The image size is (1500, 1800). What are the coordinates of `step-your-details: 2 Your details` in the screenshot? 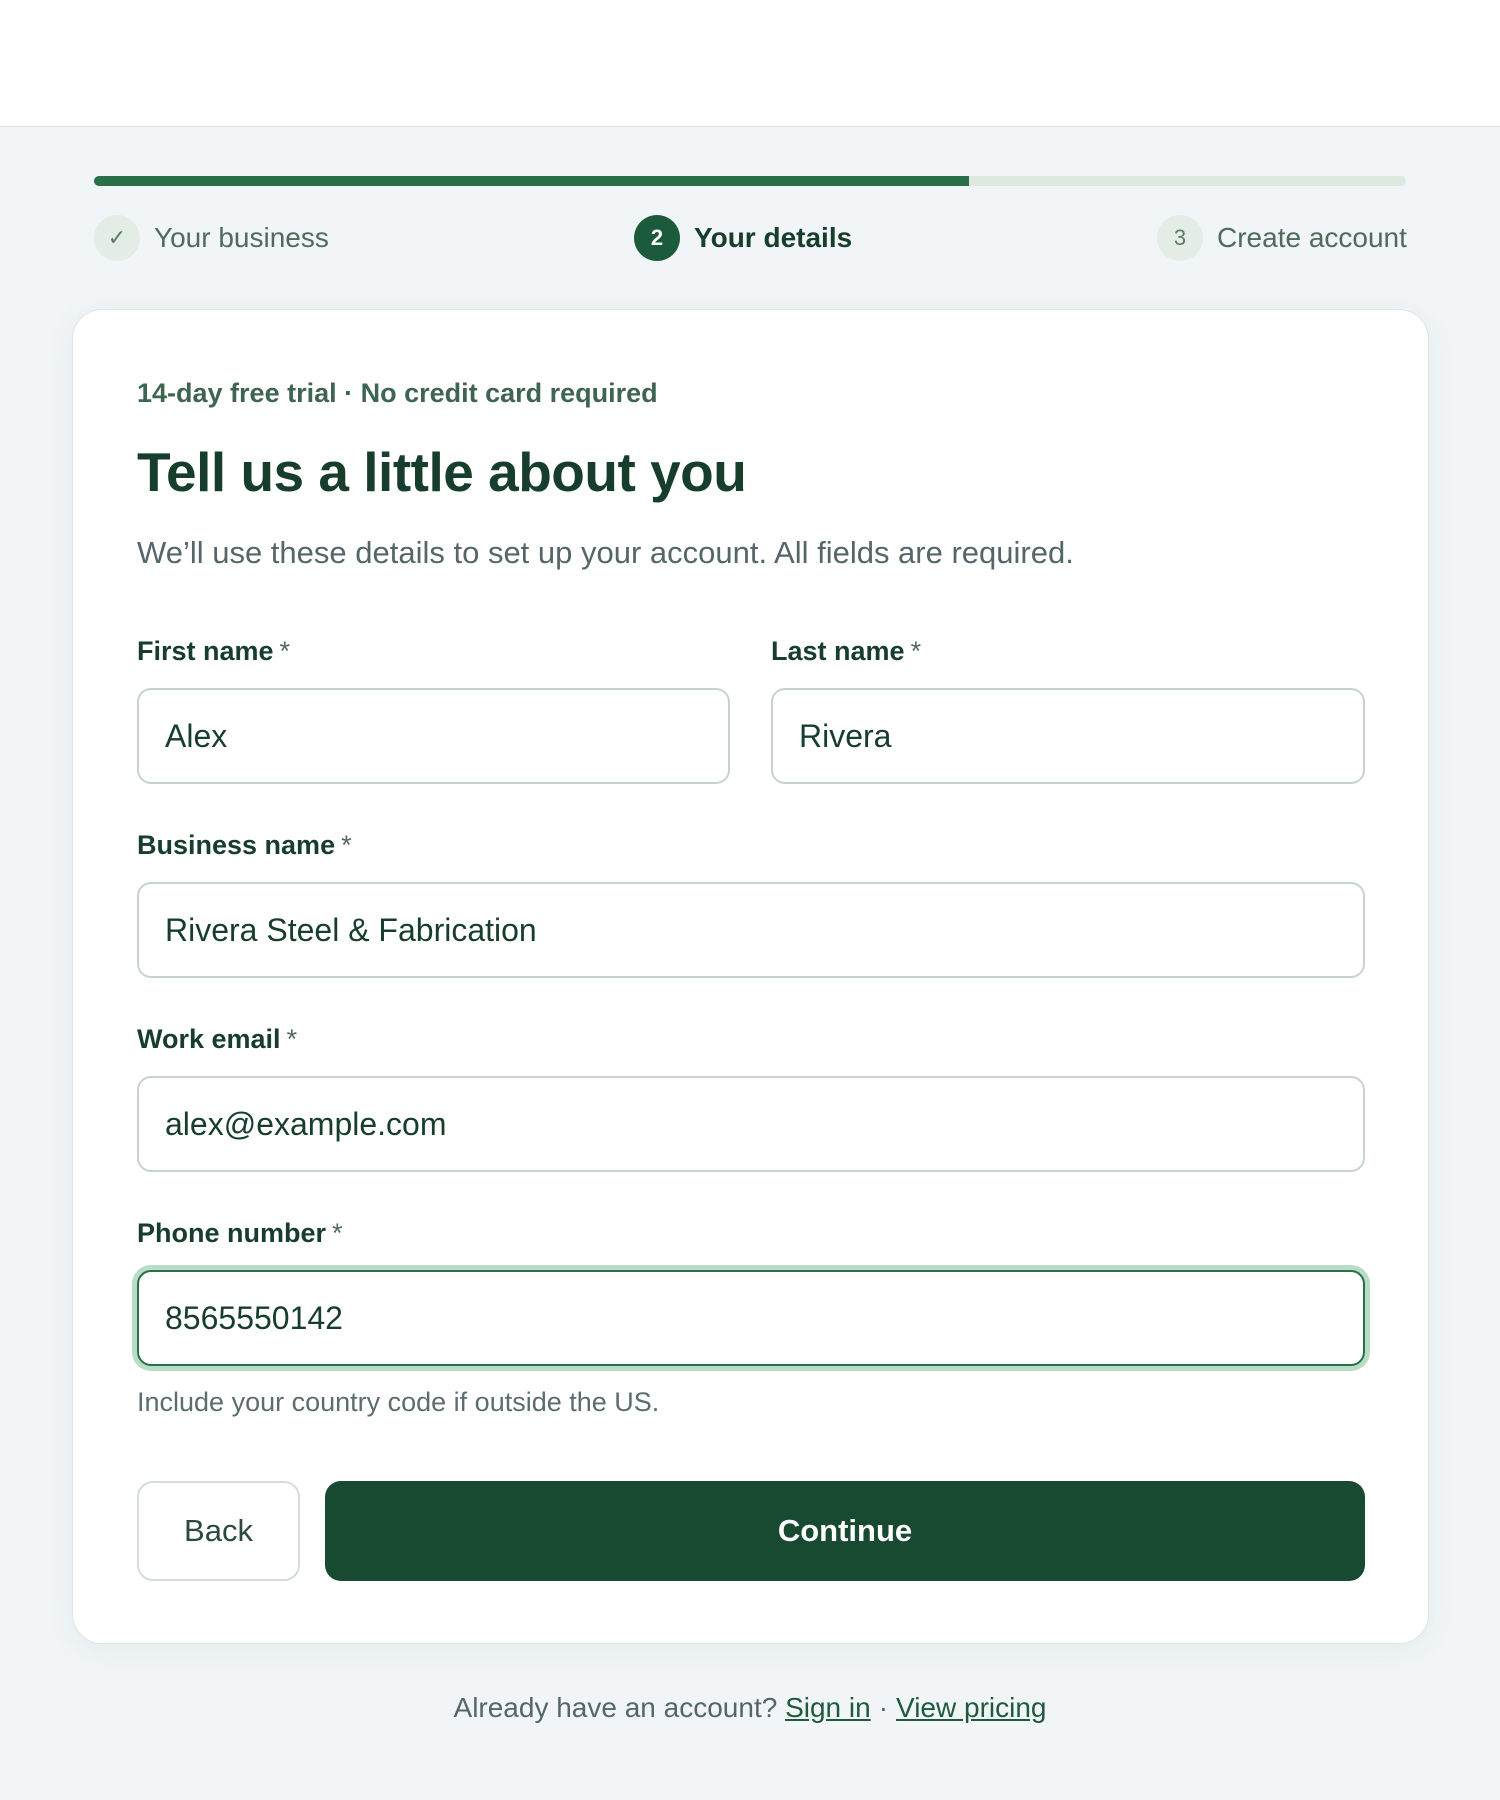 It's located at (743, 238).